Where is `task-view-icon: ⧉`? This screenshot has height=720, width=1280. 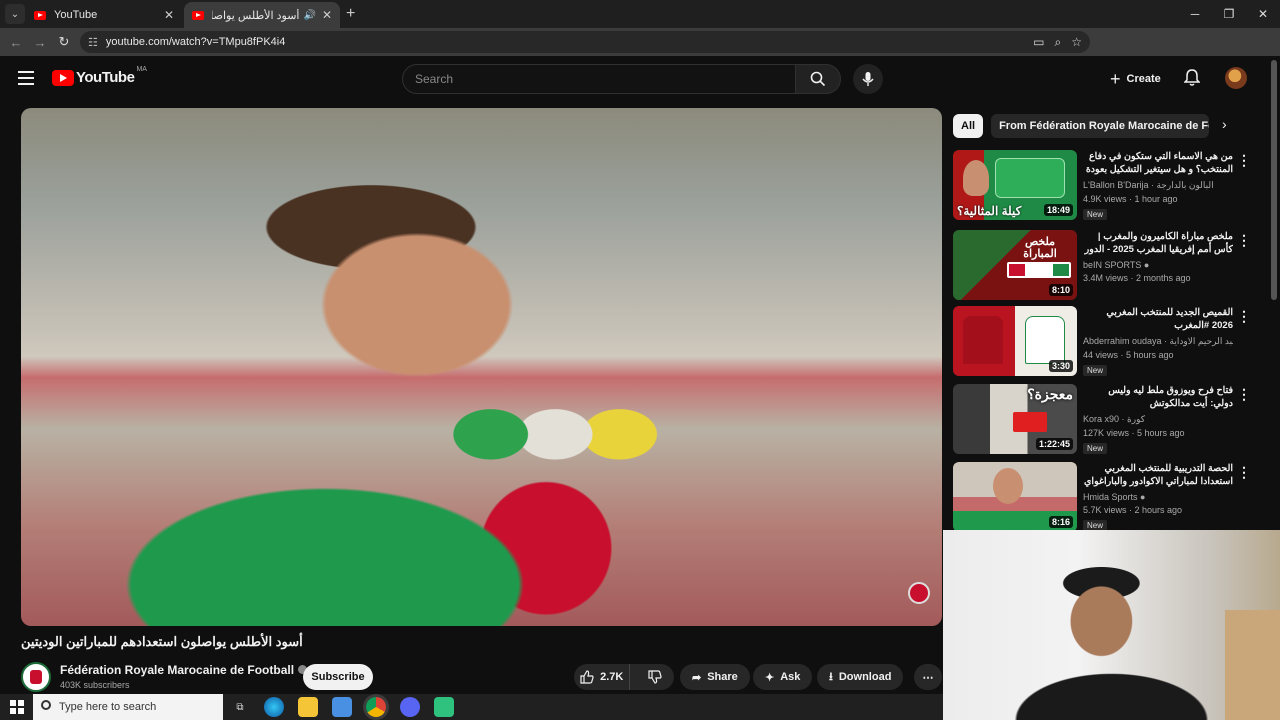 task-view-icon: ⧉ is located at coordinates (240, 707).